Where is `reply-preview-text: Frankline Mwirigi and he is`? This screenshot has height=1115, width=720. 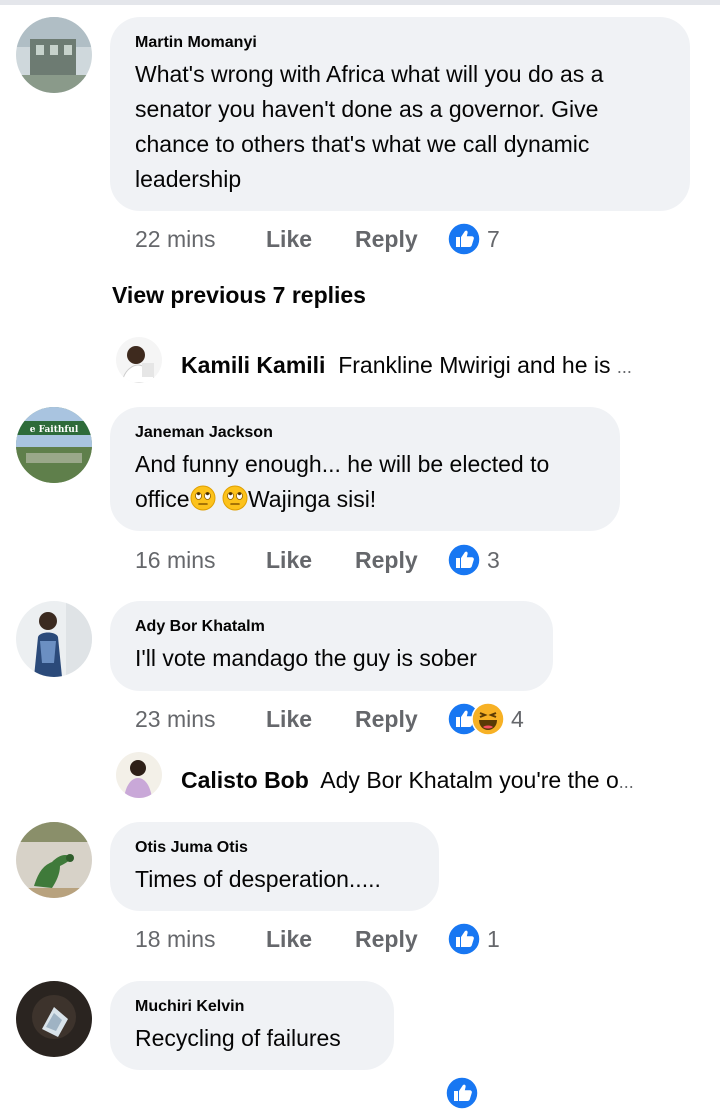
reply-preview-text: Frankline Mwirigi and he is is located at coordinates (474, 365).